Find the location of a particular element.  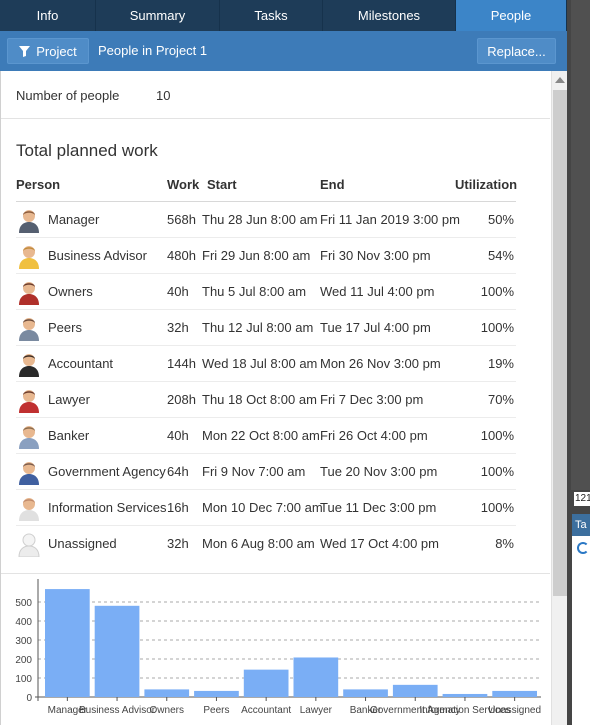

refresh-icon is located at coordinates (583, 548).